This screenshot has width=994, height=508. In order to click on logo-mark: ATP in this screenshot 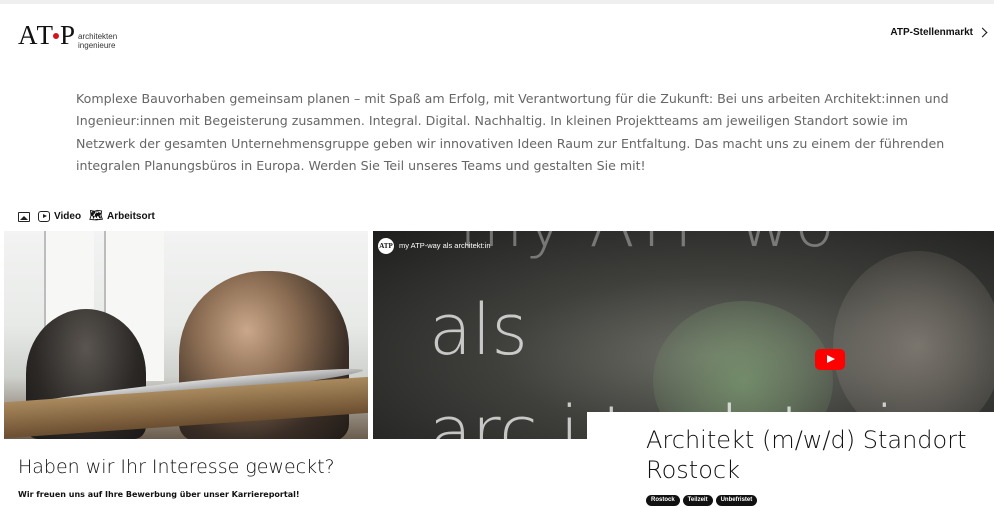, I will do `click(46, 35)`.